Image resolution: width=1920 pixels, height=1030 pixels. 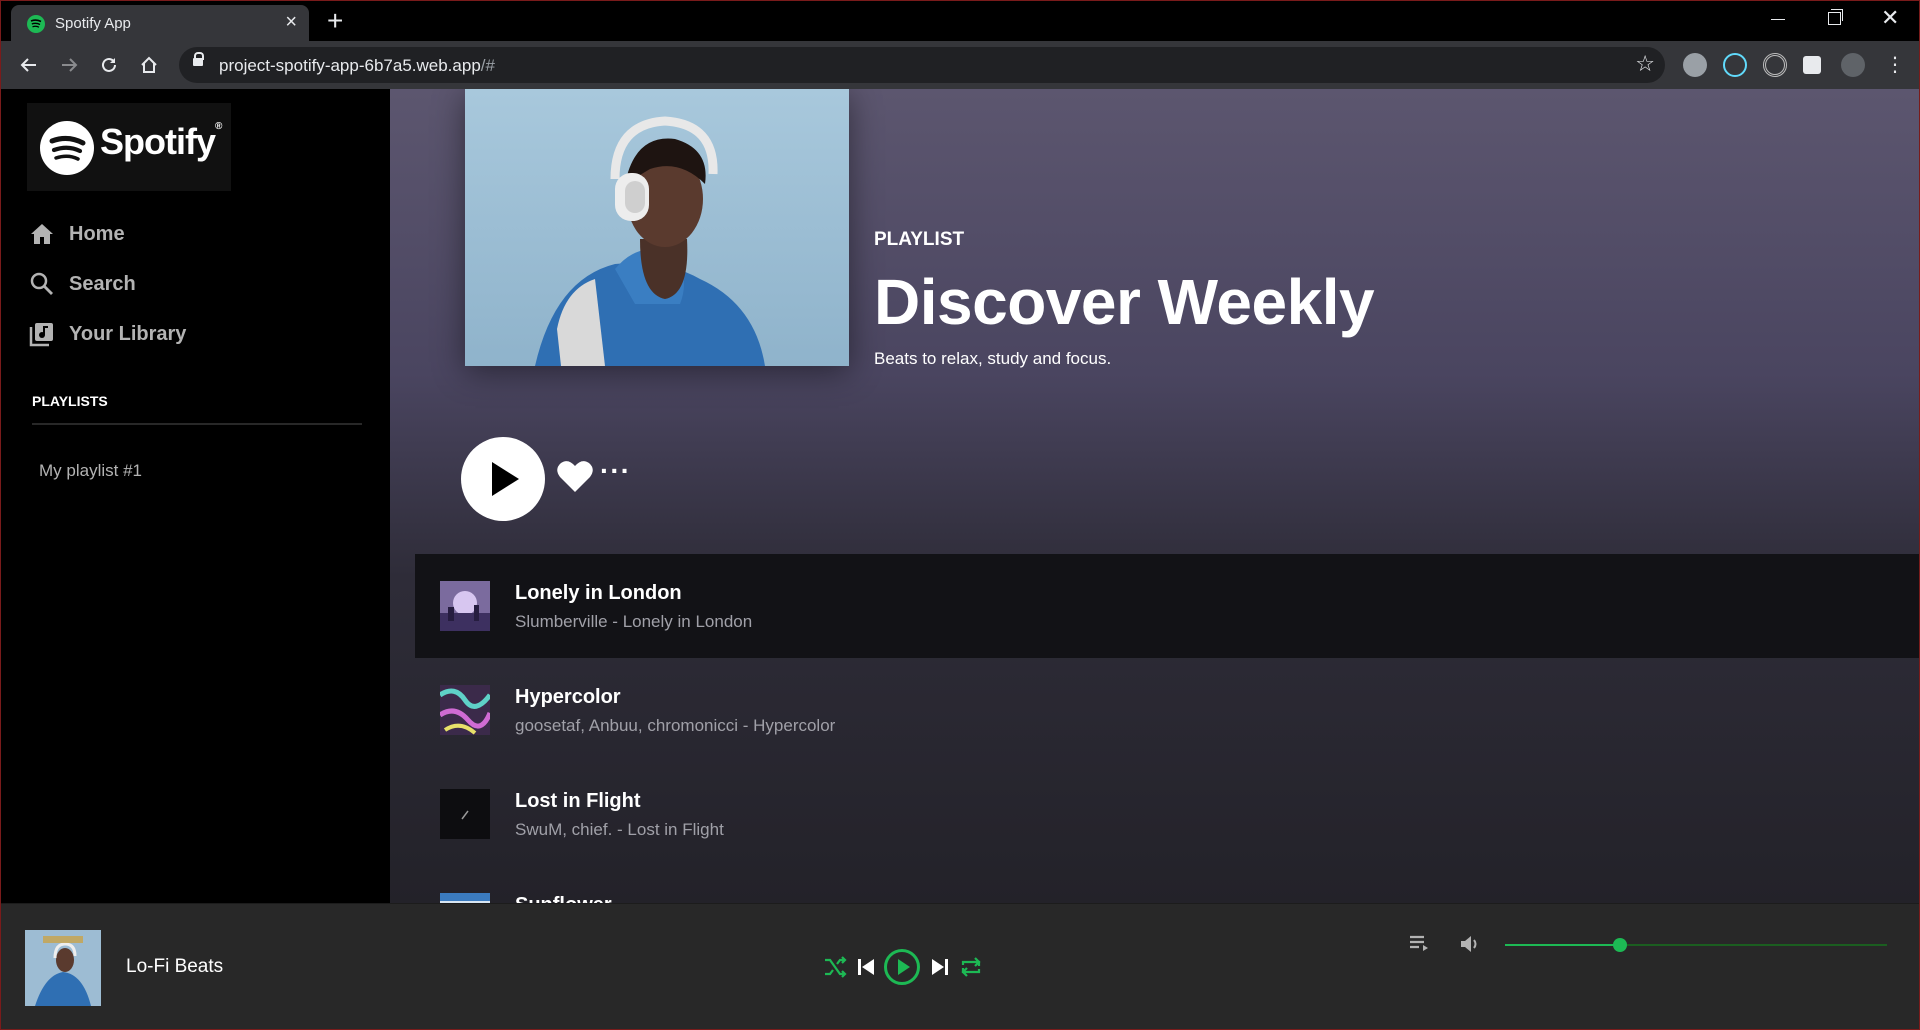 I want to click on back-icon, so click(x=29, y=65).